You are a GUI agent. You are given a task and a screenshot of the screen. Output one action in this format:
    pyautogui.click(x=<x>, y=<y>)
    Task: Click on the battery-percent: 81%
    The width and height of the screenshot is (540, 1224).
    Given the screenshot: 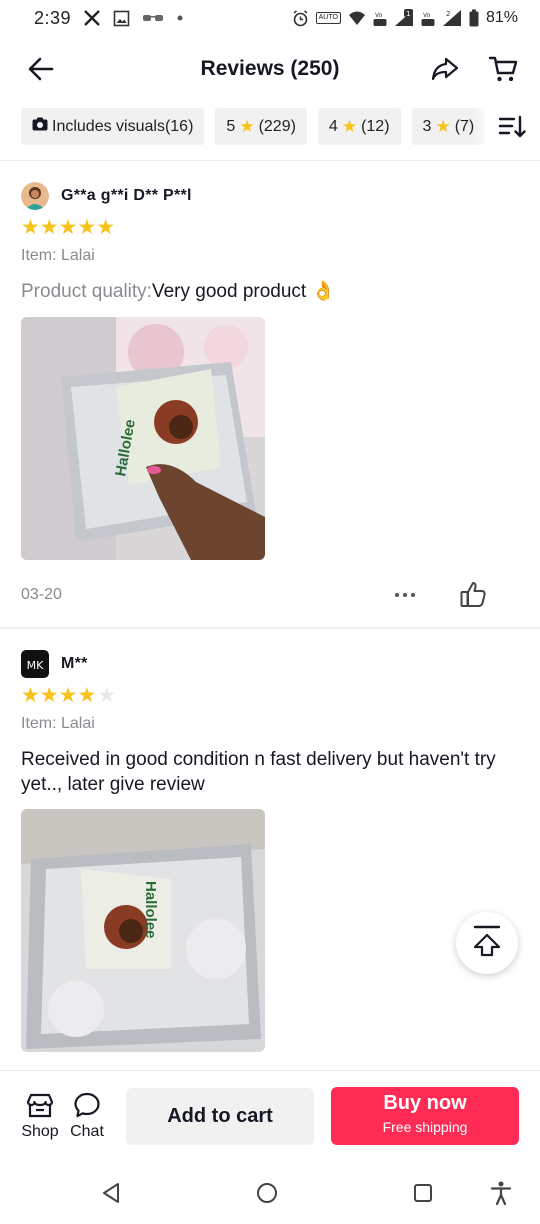 What is the action you would take?
    pyautogui.click(x=501, y=17)
    